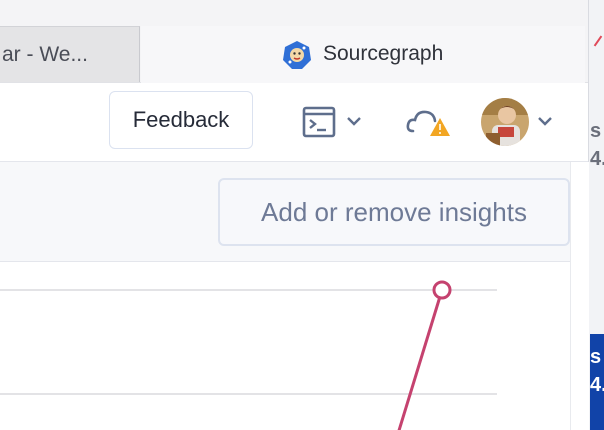 The width and height of the screenshot is (604, 430). What do you see at coordinates (579, 296) in the screenshot?
I see `vertical-scrollbar` at bounding box center [579, 296].